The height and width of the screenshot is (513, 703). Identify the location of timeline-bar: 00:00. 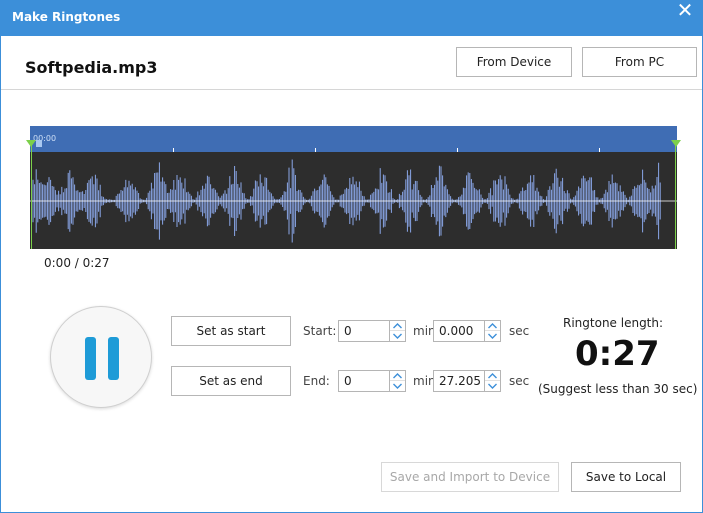
(353, 139).